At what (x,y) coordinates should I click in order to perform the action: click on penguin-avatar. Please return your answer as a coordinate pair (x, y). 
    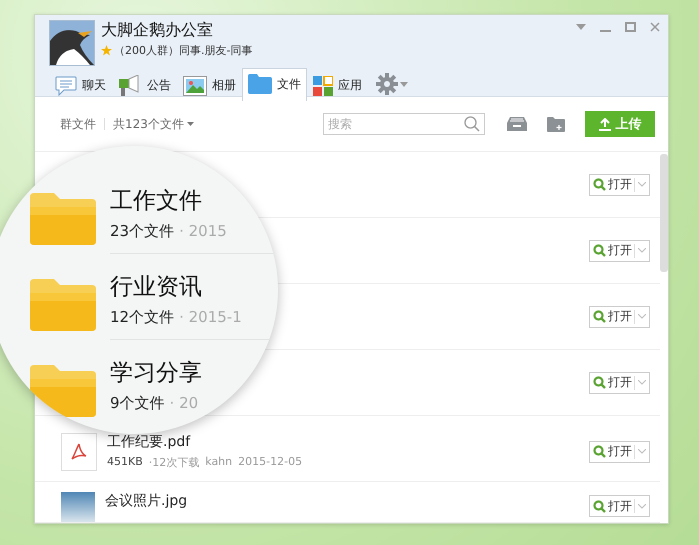
    Looking at the image, I should click on (72, 43).